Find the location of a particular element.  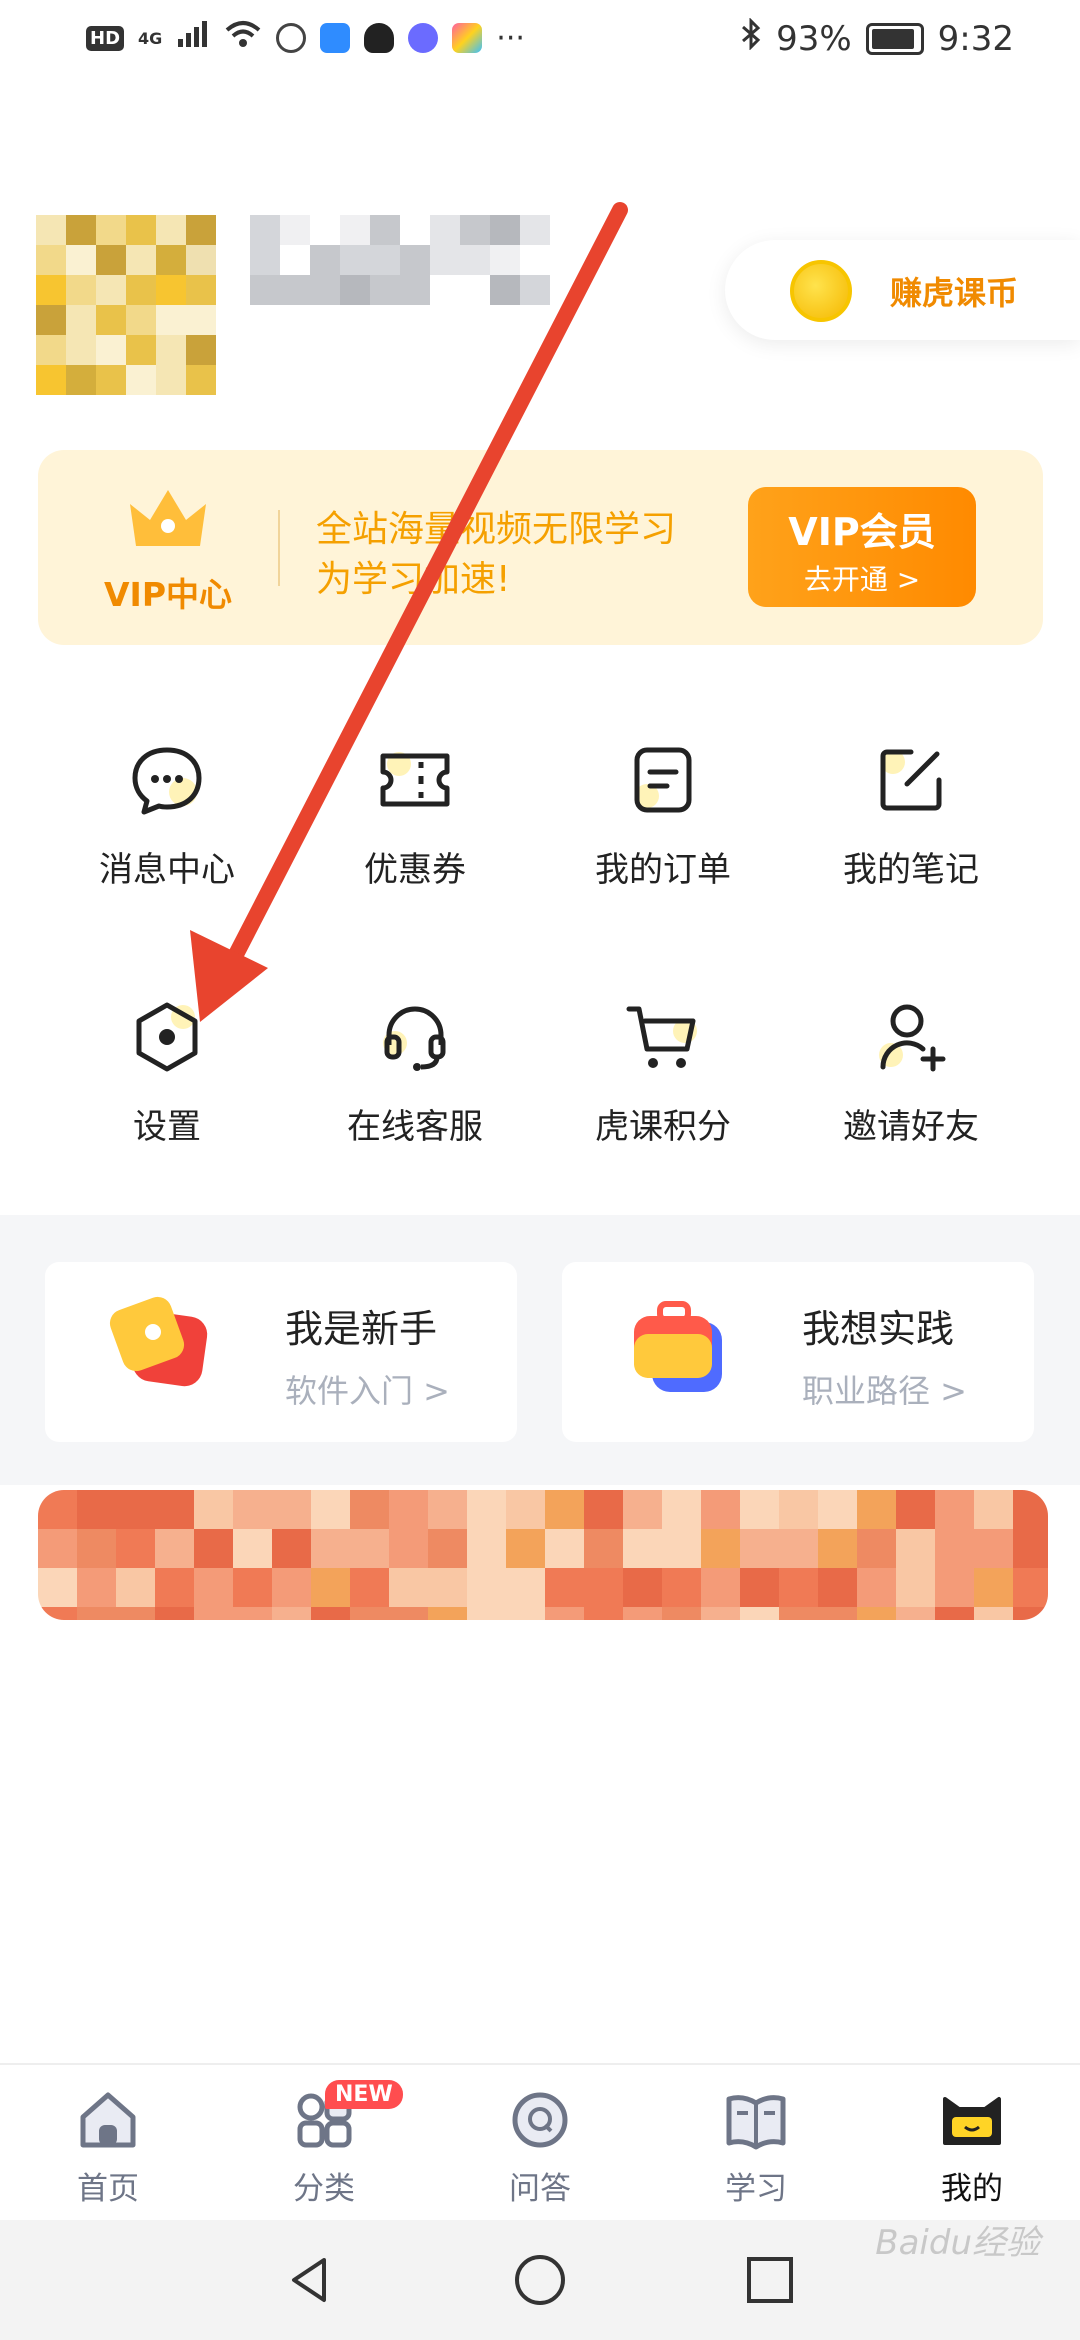

vip-promo-line2: 为学习加速! is located at coordinates (413, 579).